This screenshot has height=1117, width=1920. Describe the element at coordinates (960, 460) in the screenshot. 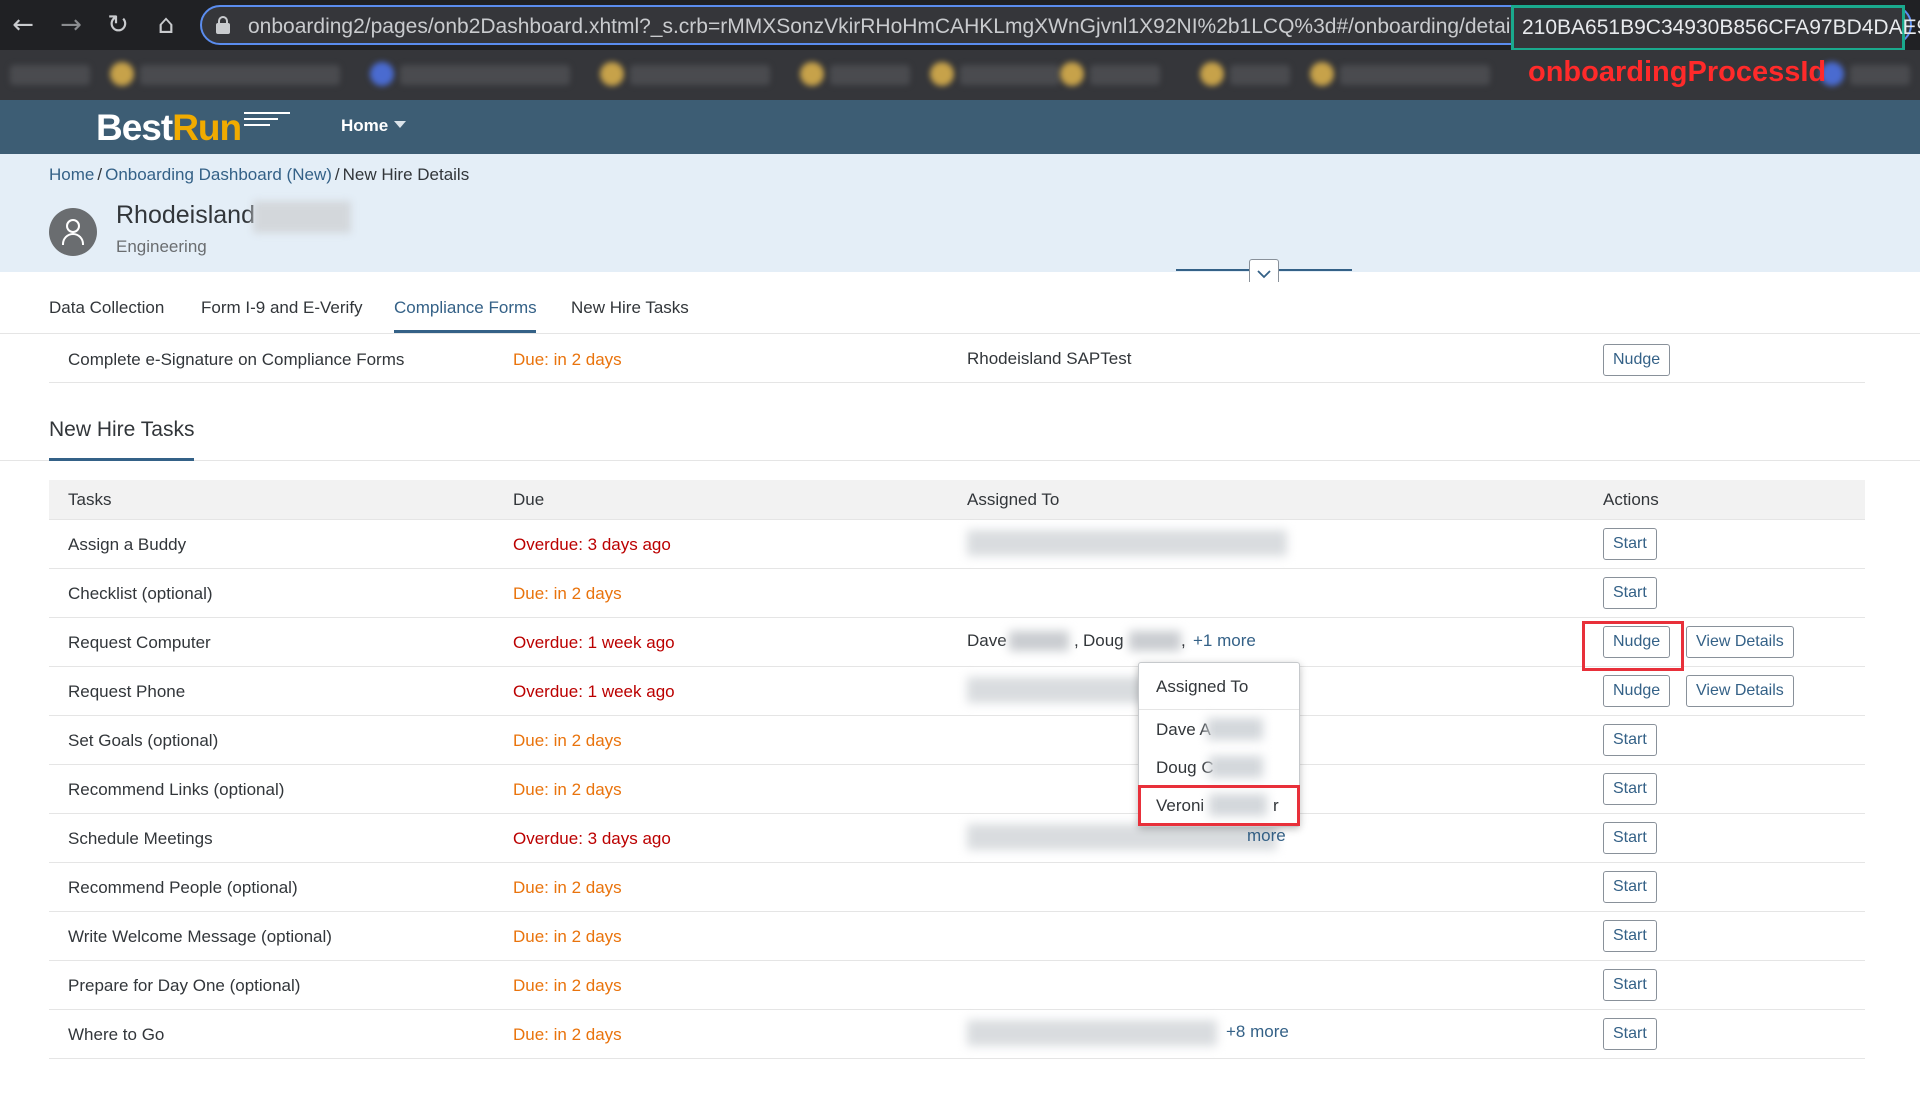

I see `section-divider` at that location.